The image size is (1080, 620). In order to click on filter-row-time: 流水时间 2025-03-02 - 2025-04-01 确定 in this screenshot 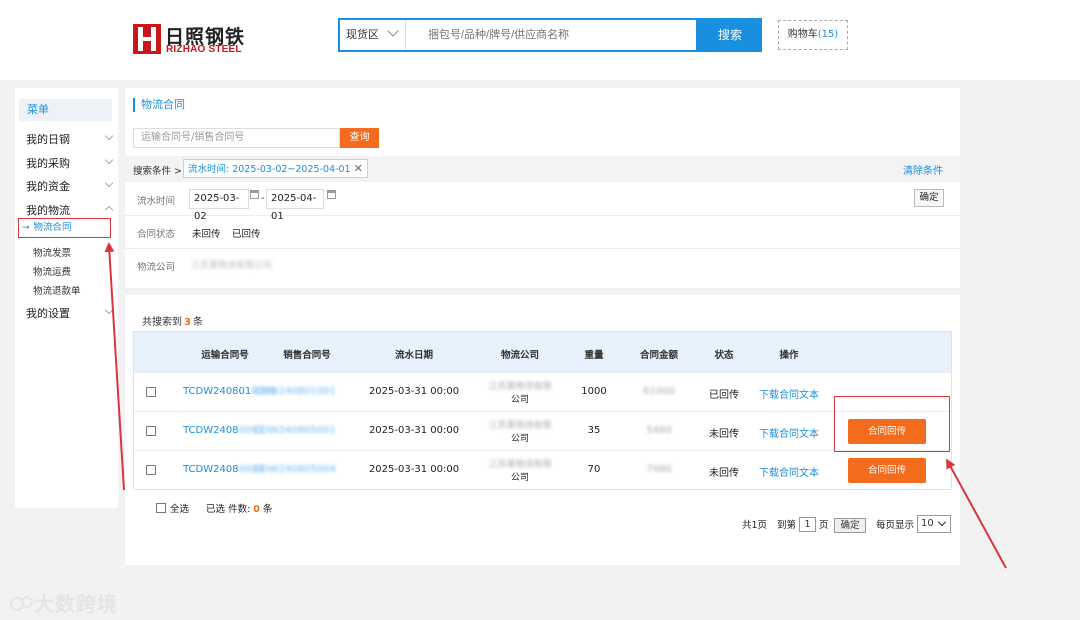, I will do `click(542, 202)`.